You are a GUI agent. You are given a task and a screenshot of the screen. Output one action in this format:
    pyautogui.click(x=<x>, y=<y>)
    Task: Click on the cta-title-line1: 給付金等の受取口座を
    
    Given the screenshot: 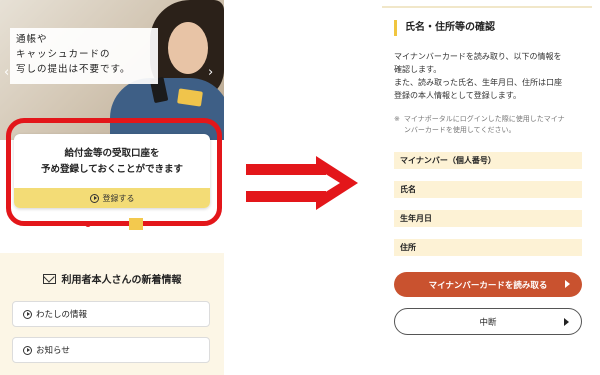 What is the action you would take?
    pyautogui.click(x=112, y=153)
    